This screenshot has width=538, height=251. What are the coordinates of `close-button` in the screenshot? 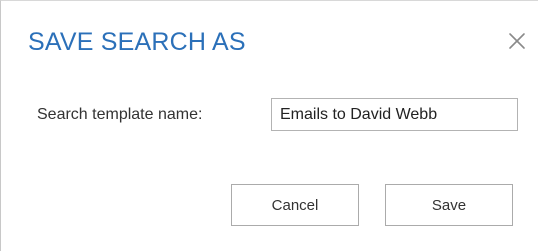 It's located at (517, 41).